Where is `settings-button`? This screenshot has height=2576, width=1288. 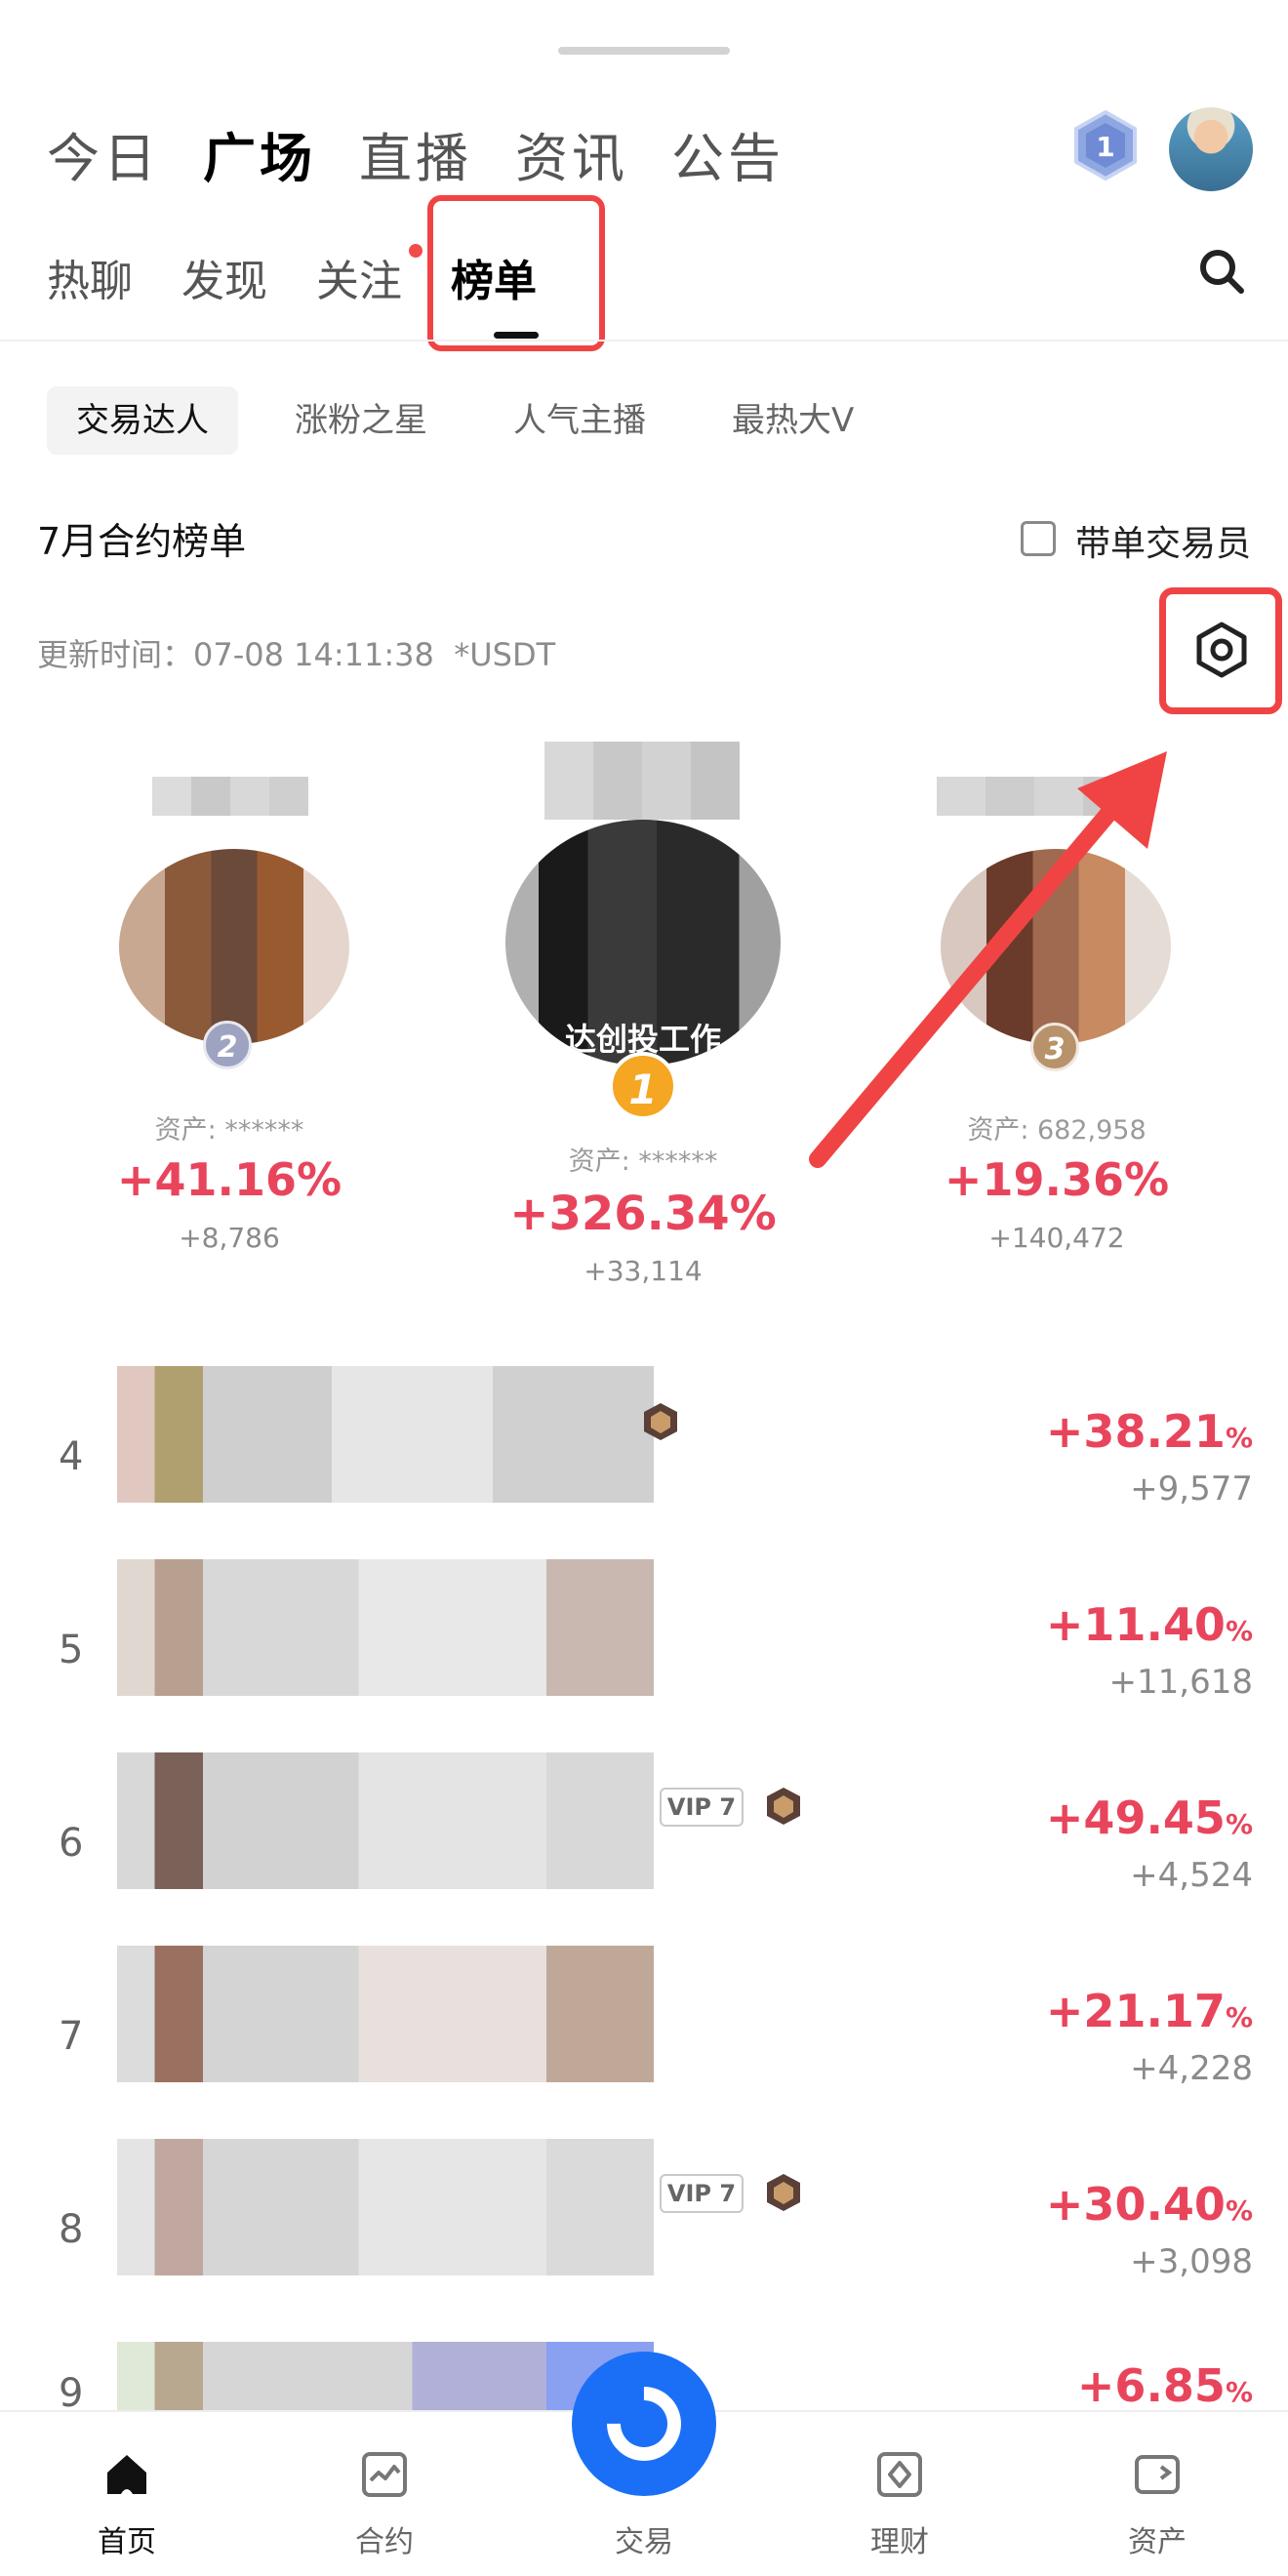 settings-button is located at coordinates (1220, 650).